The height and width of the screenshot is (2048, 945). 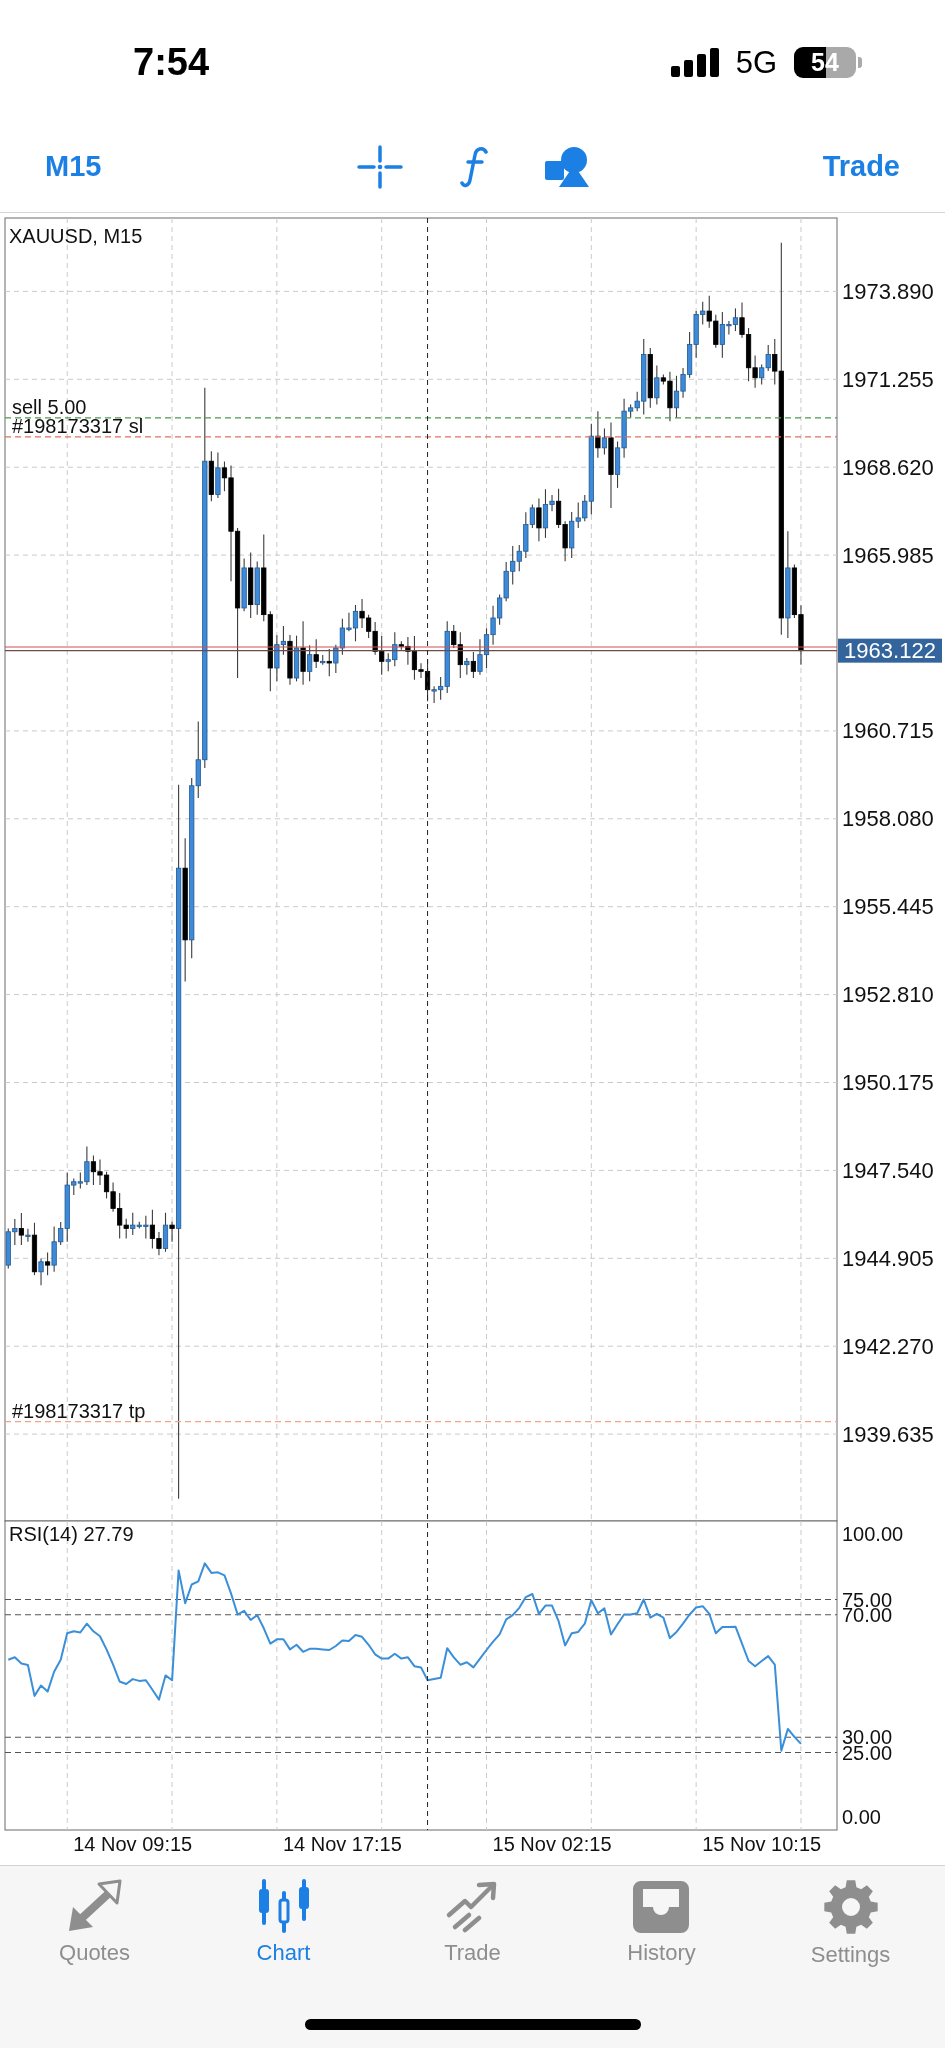 I want to click on settings-icon, so click(x=850, y=1907).